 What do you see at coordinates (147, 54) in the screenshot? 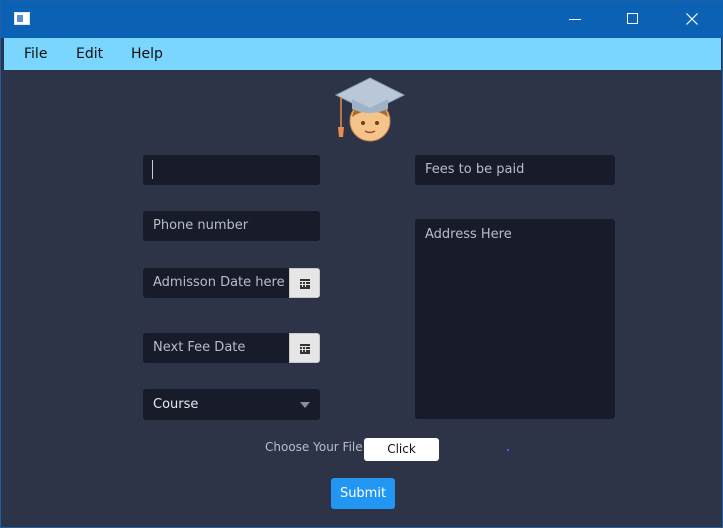
I see `menu-help: Help` at bounding box center [147, 54].